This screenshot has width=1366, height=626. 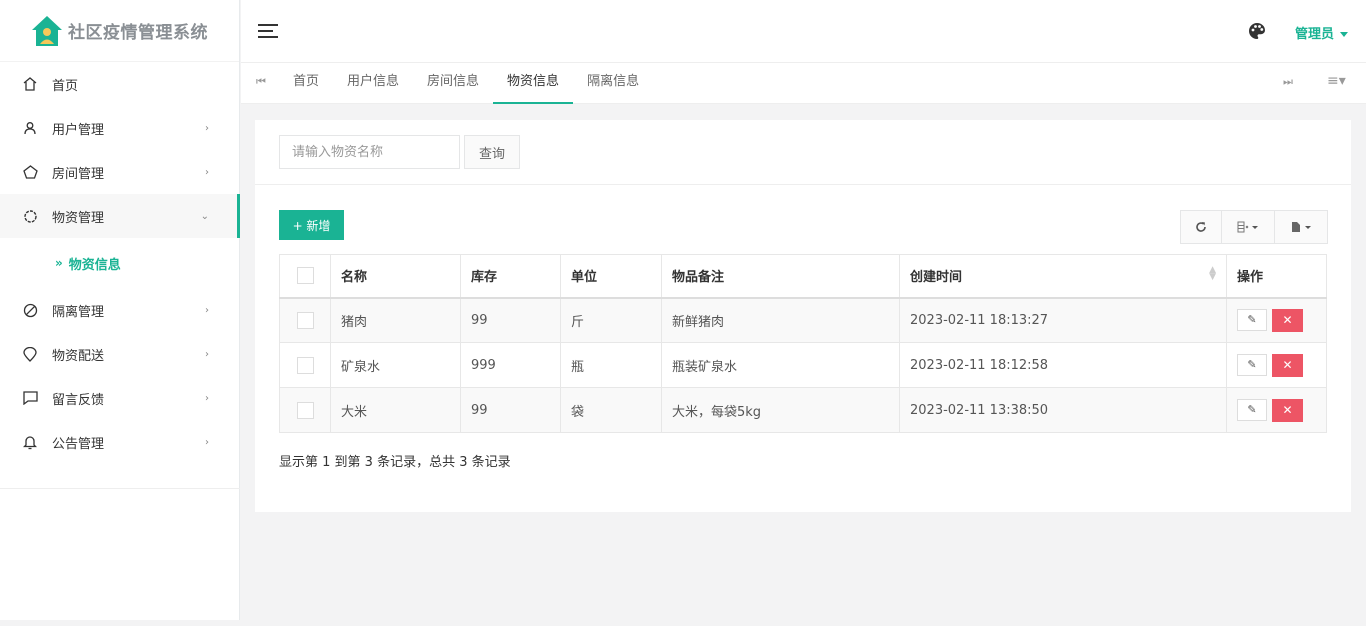 I want to click on tab-scroll-right-icon: ⏭, so click(x=1288, y=82).